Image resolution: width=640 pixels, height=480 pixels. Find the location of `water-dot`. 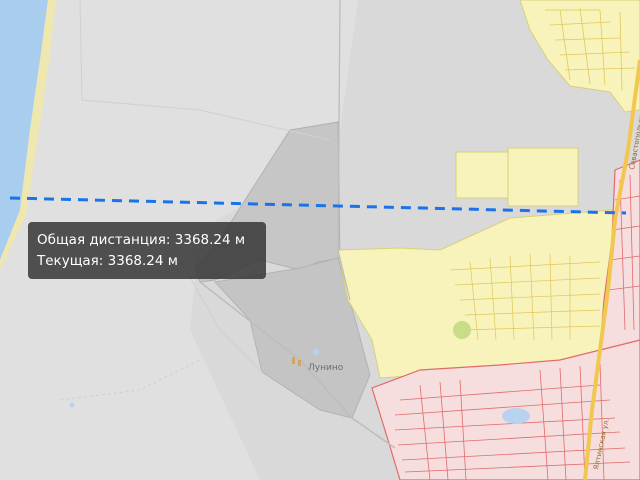

water-dot is located at coordinates (316, 352).